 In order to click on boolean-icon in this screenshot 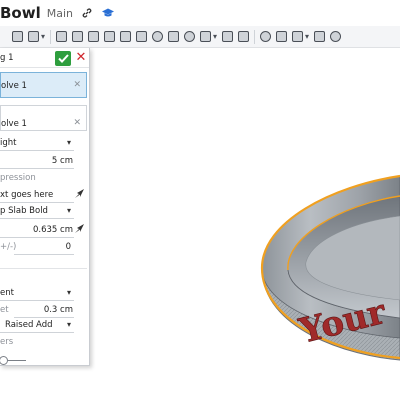, I will do `click(244, 36)`.